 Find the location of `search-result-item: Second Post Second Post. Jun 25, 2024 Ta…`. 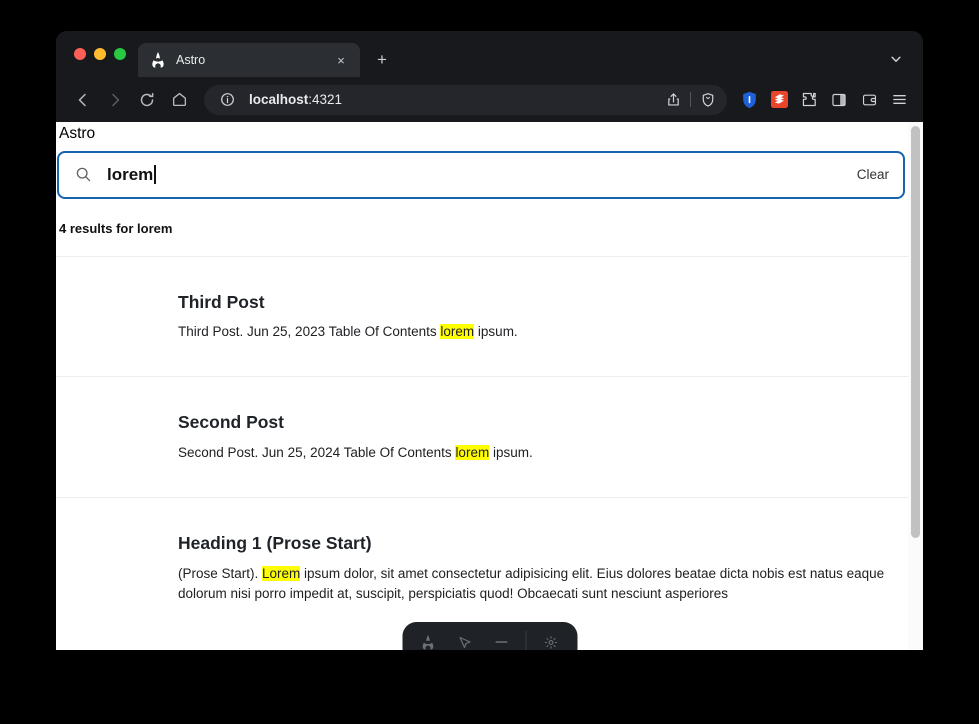

search-result-item: Second Post Second Post. Jun 25, 2024 Ta… is located at coordinates (482, 436).